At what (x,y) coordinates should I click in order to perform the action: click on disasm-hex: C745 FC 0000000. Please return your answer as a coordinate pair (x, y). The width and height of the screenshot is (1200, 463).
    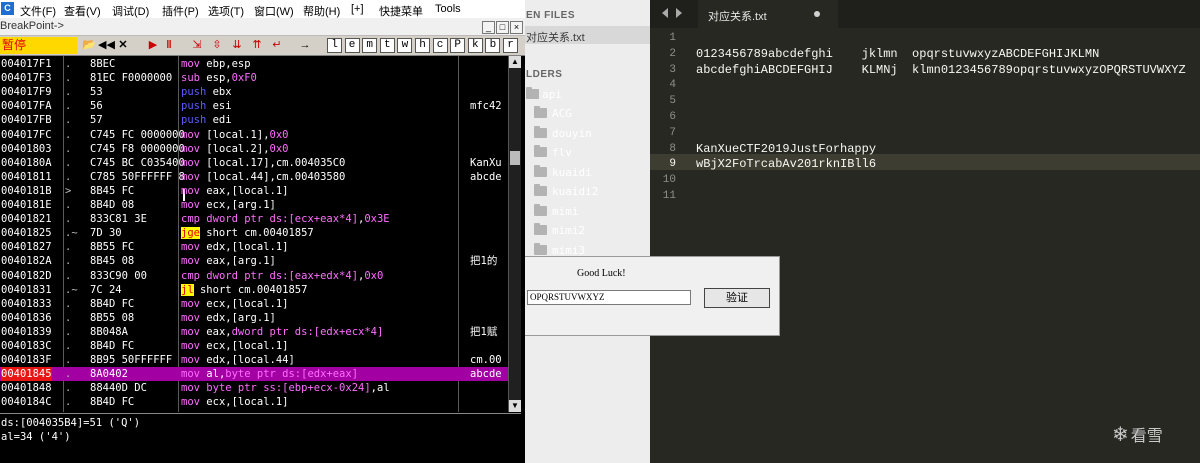
    Looking at the image, I should click on (137, 134).